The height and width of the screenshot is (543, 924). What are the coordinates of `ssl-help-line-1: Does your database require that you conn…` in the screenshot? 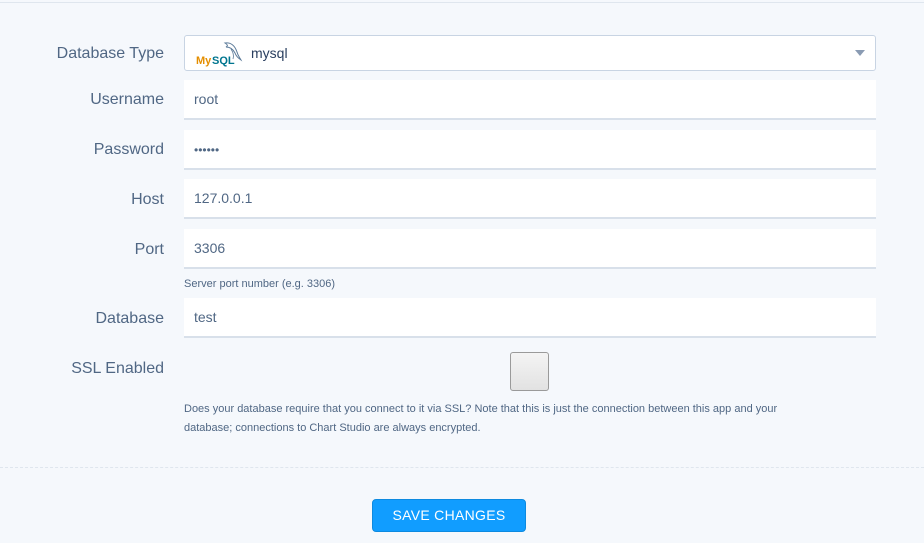 It's located at (481, 409).